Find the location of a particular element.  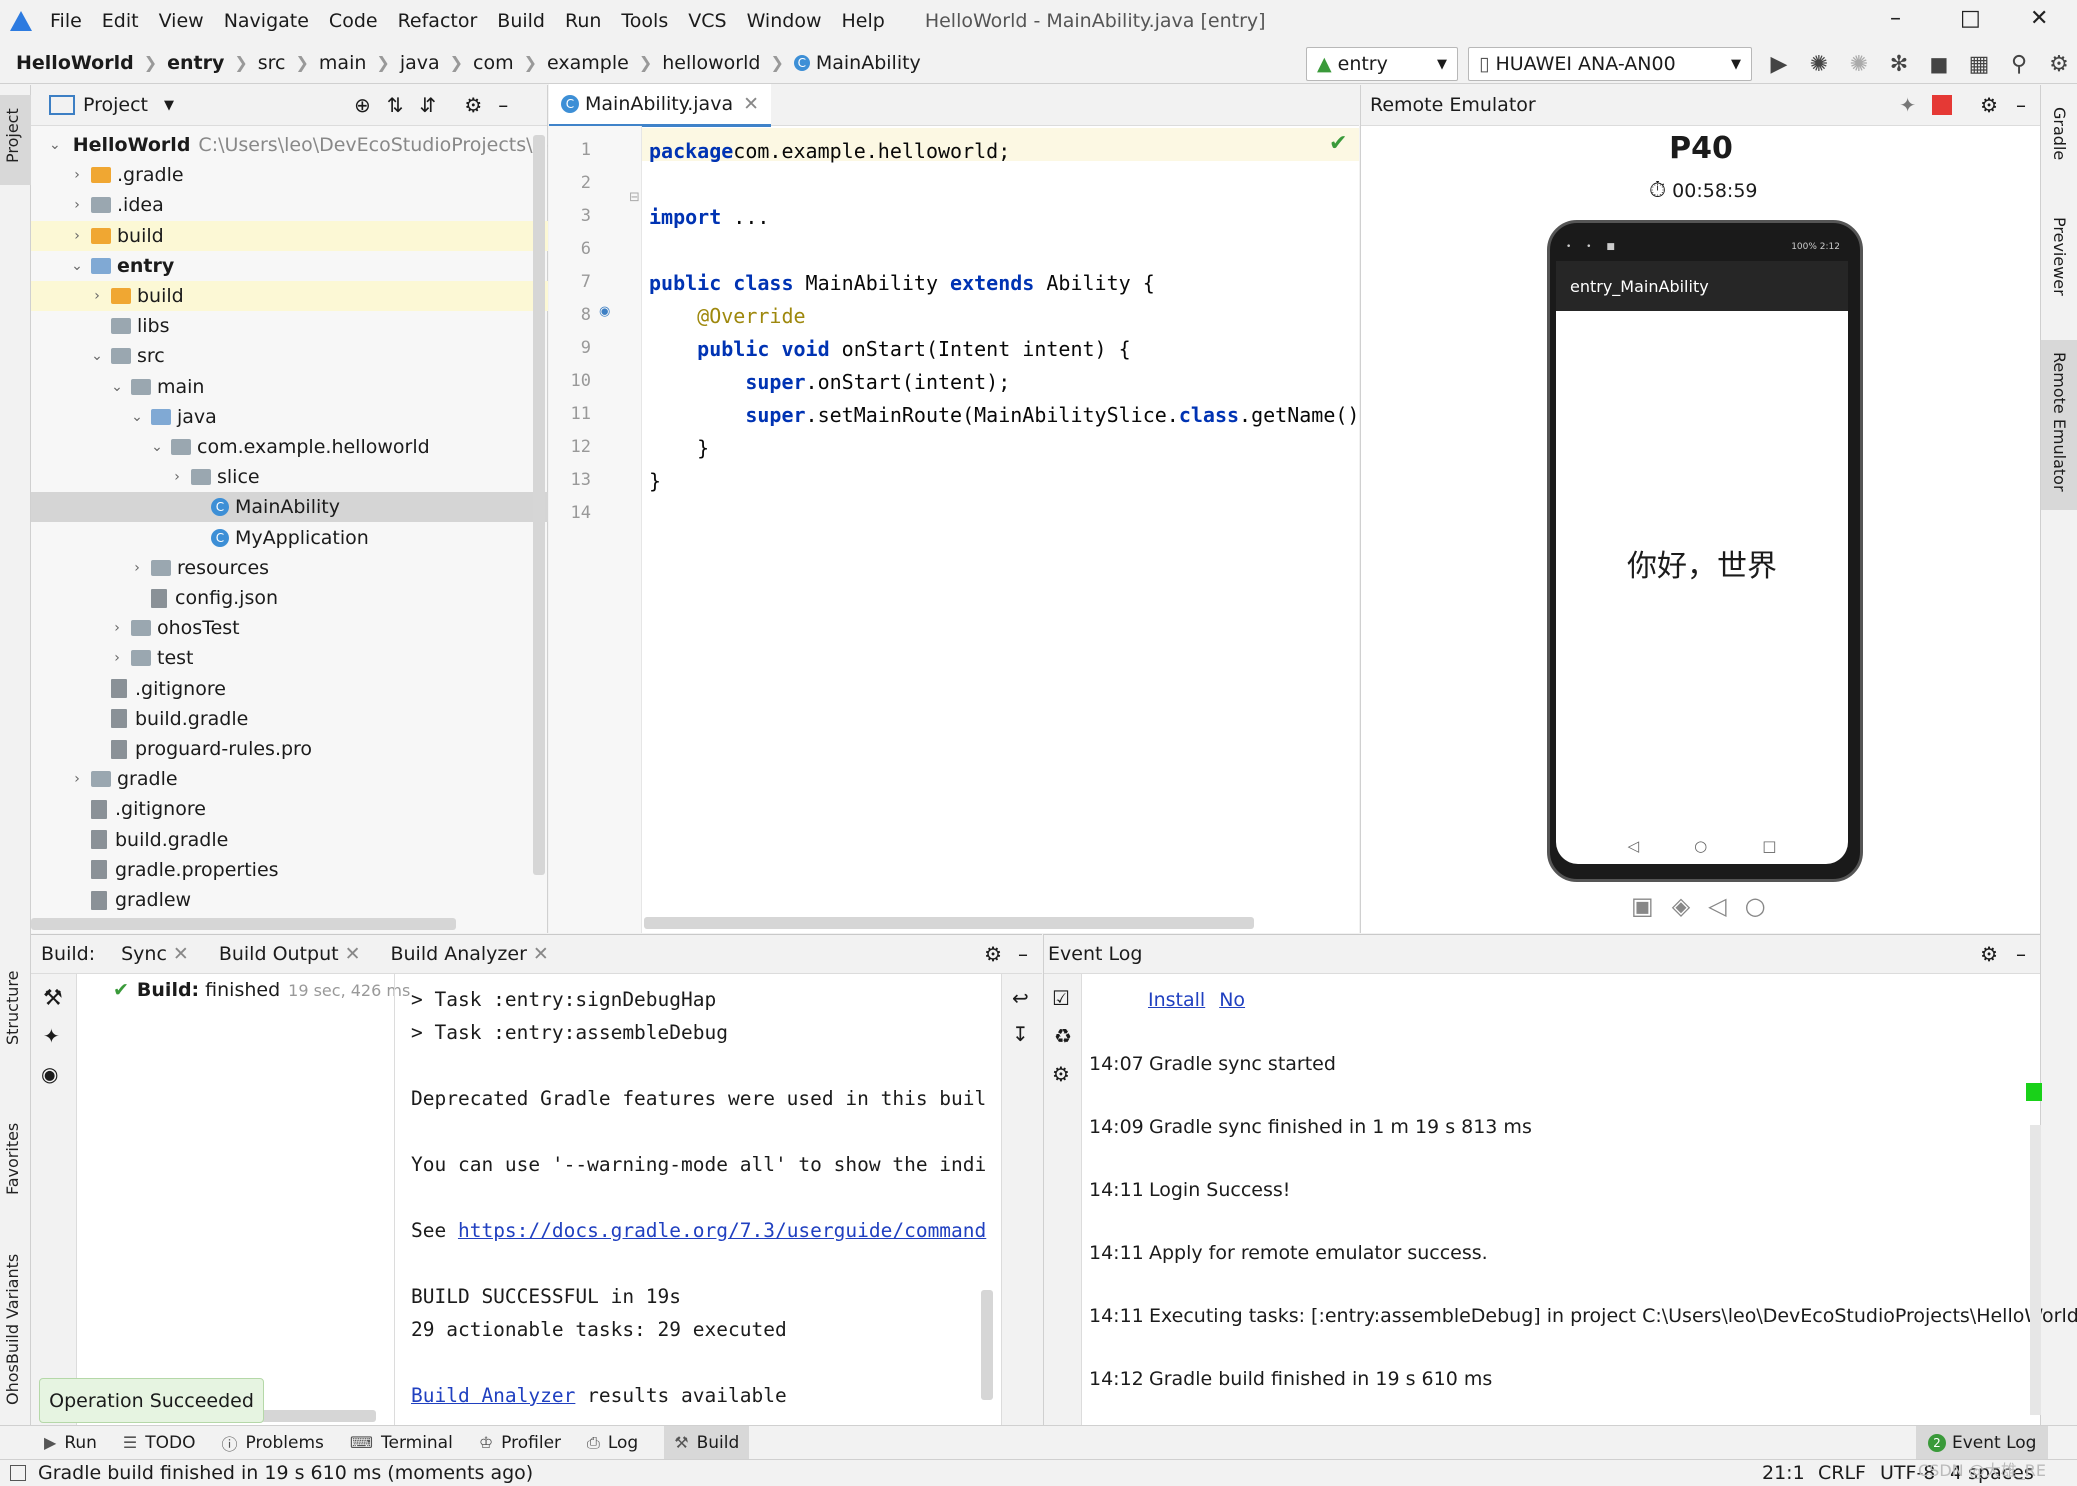

settings-gear-icon: ⚙ is located at coordinates (2059, 64).